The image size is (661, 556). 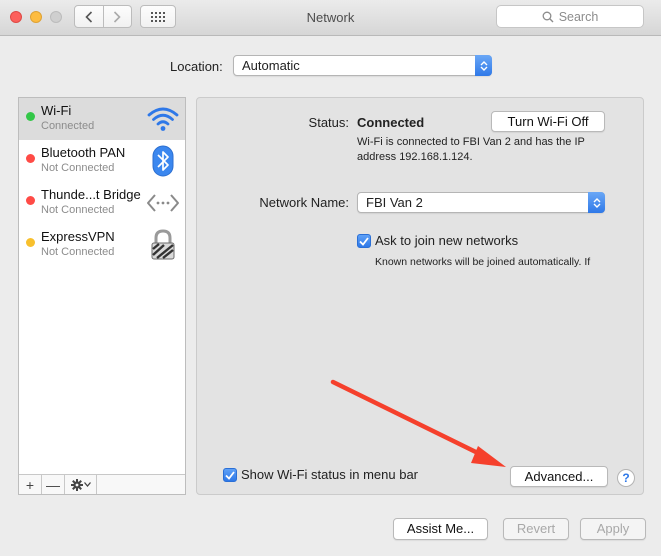 I want to click on turn-wifi-off-button: Turn Wi-Fi Off, so click(x=548, y=121).